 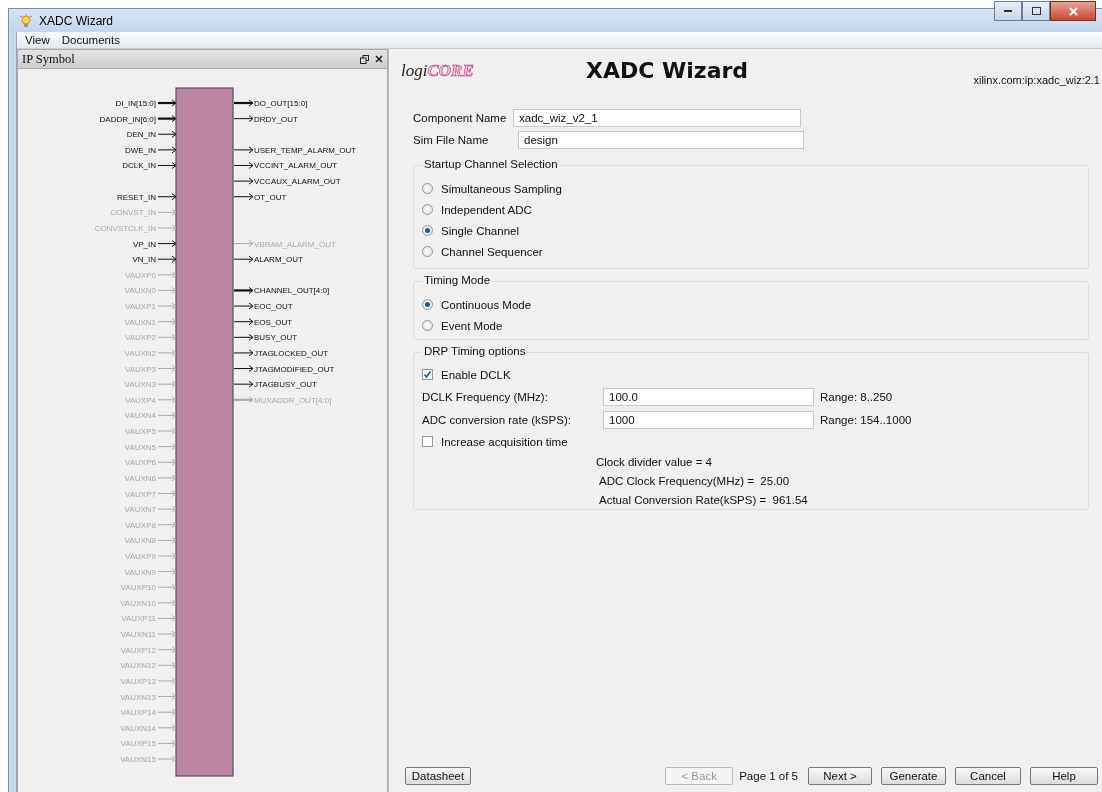 I want to click on pin-label: OT_OUT, so click(x=270, y=197).